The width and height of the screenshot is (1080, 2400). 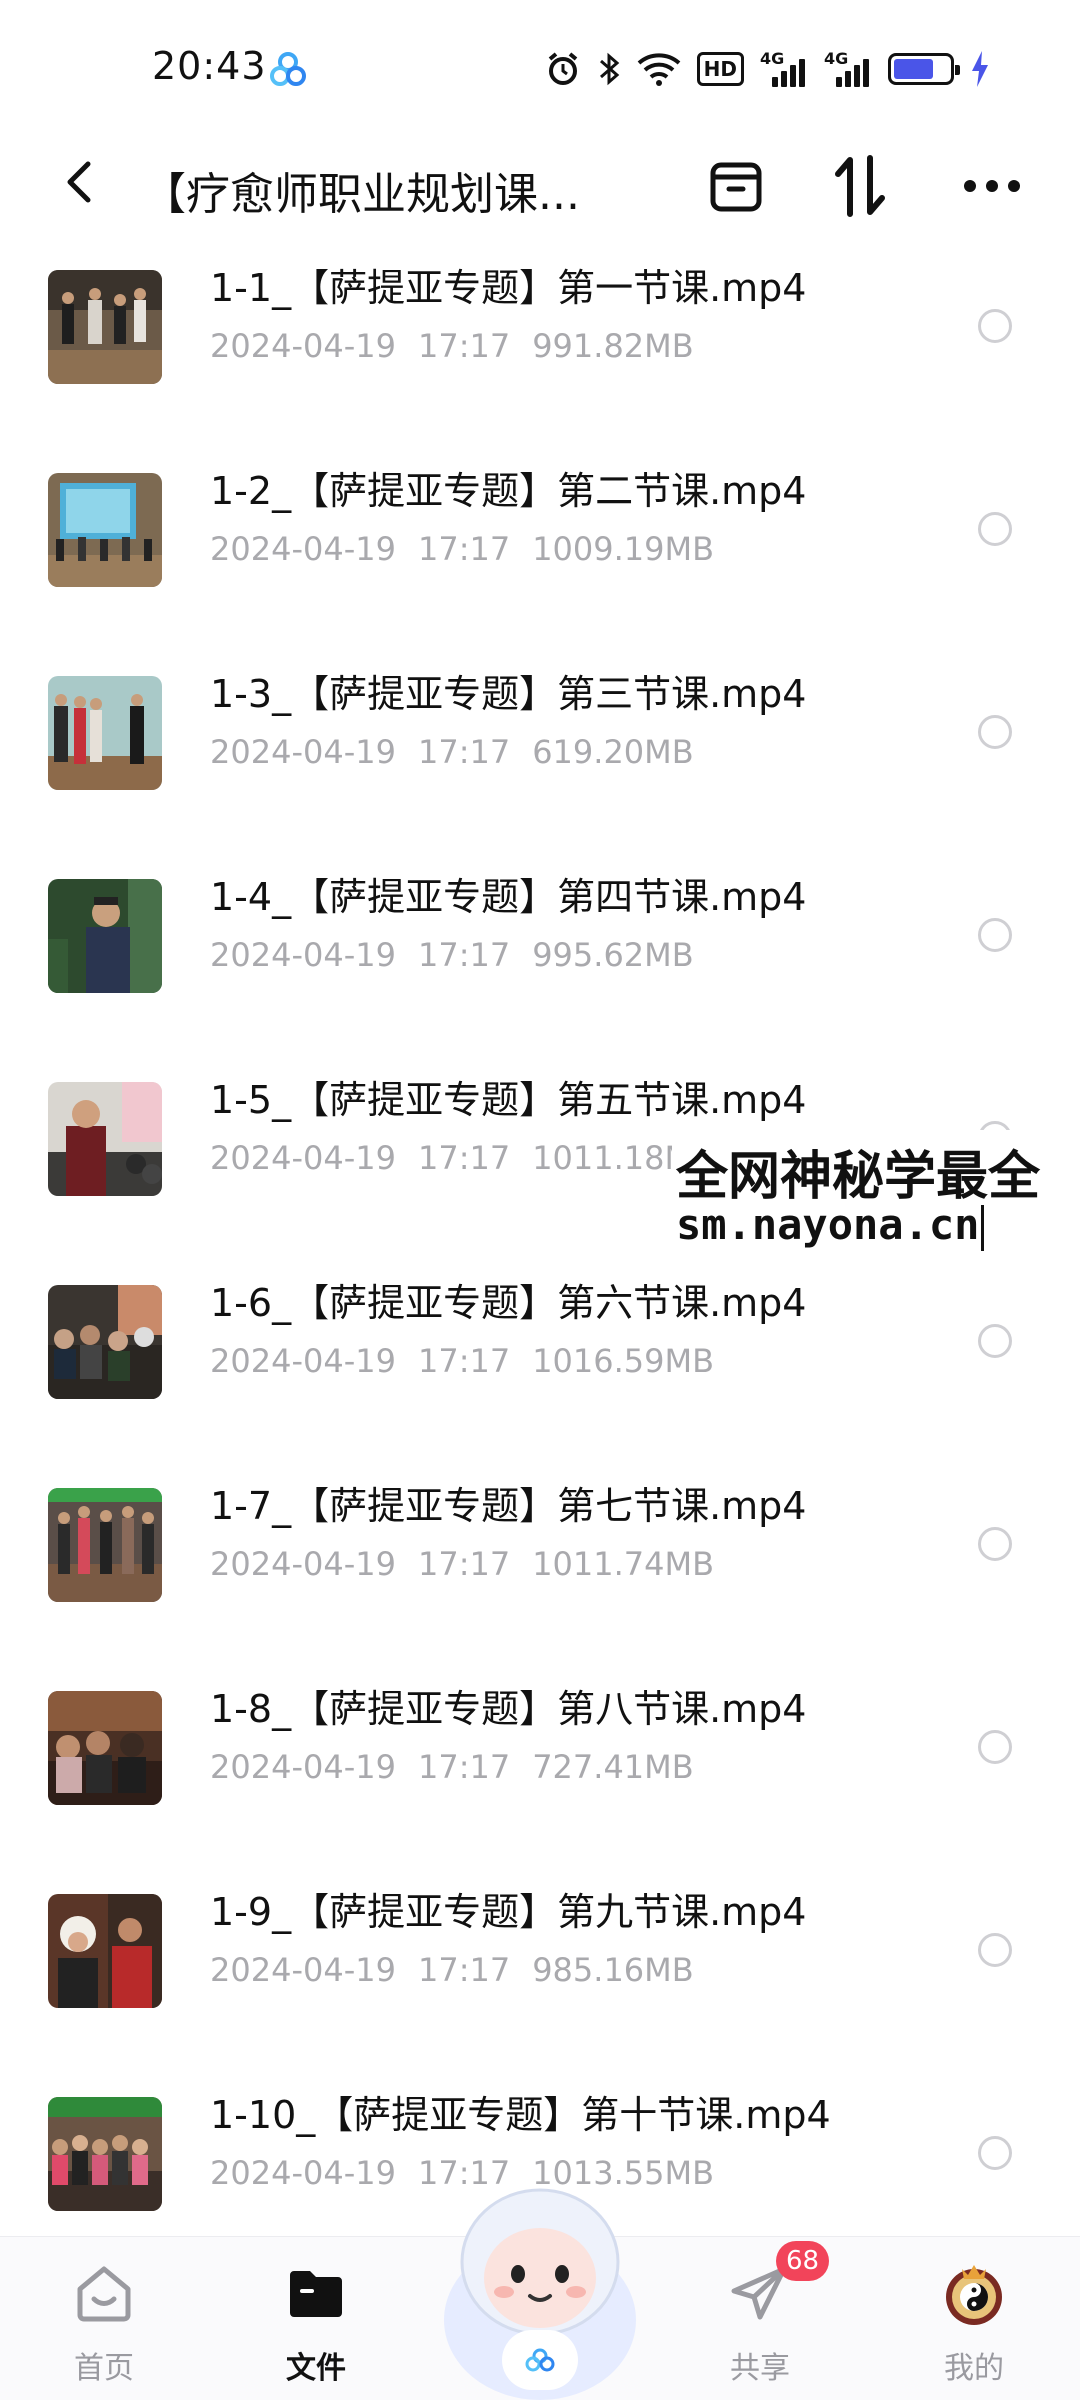 I want to click on alarm-icon, so click(x=563, y=69).